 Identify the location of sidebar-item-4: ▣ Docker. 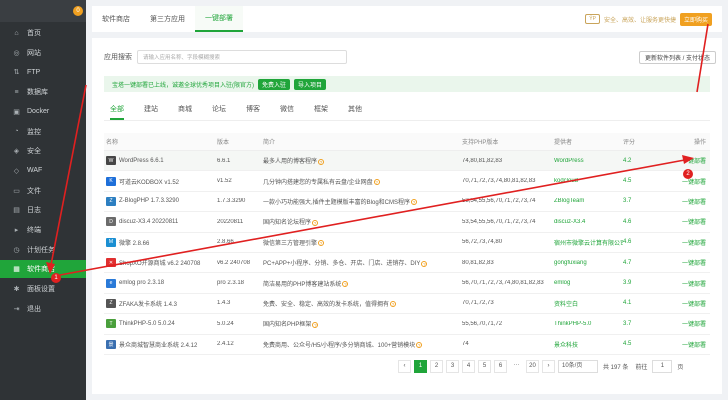
(43, 112).